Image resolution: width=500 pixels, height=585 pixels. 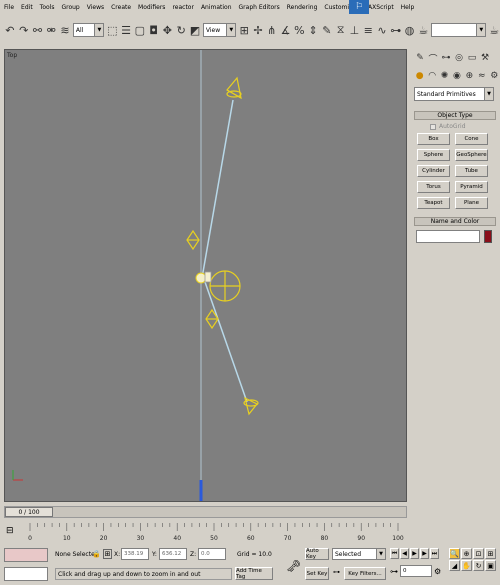 What do you see at coordinates (471, 155) in the screenshot?
I see `geosphere-button: GeoSphere` at bounding box center [471, 155].